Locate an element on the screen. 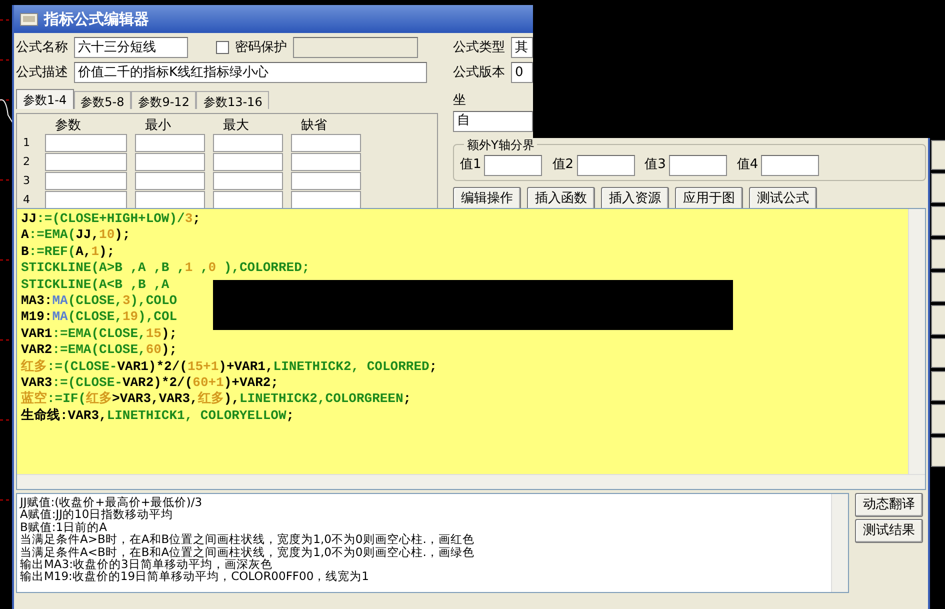 Image resolution: width=945 pixels, height=609 pixels. param-tab: 参数5-8 is located at coordinates (103, 100).